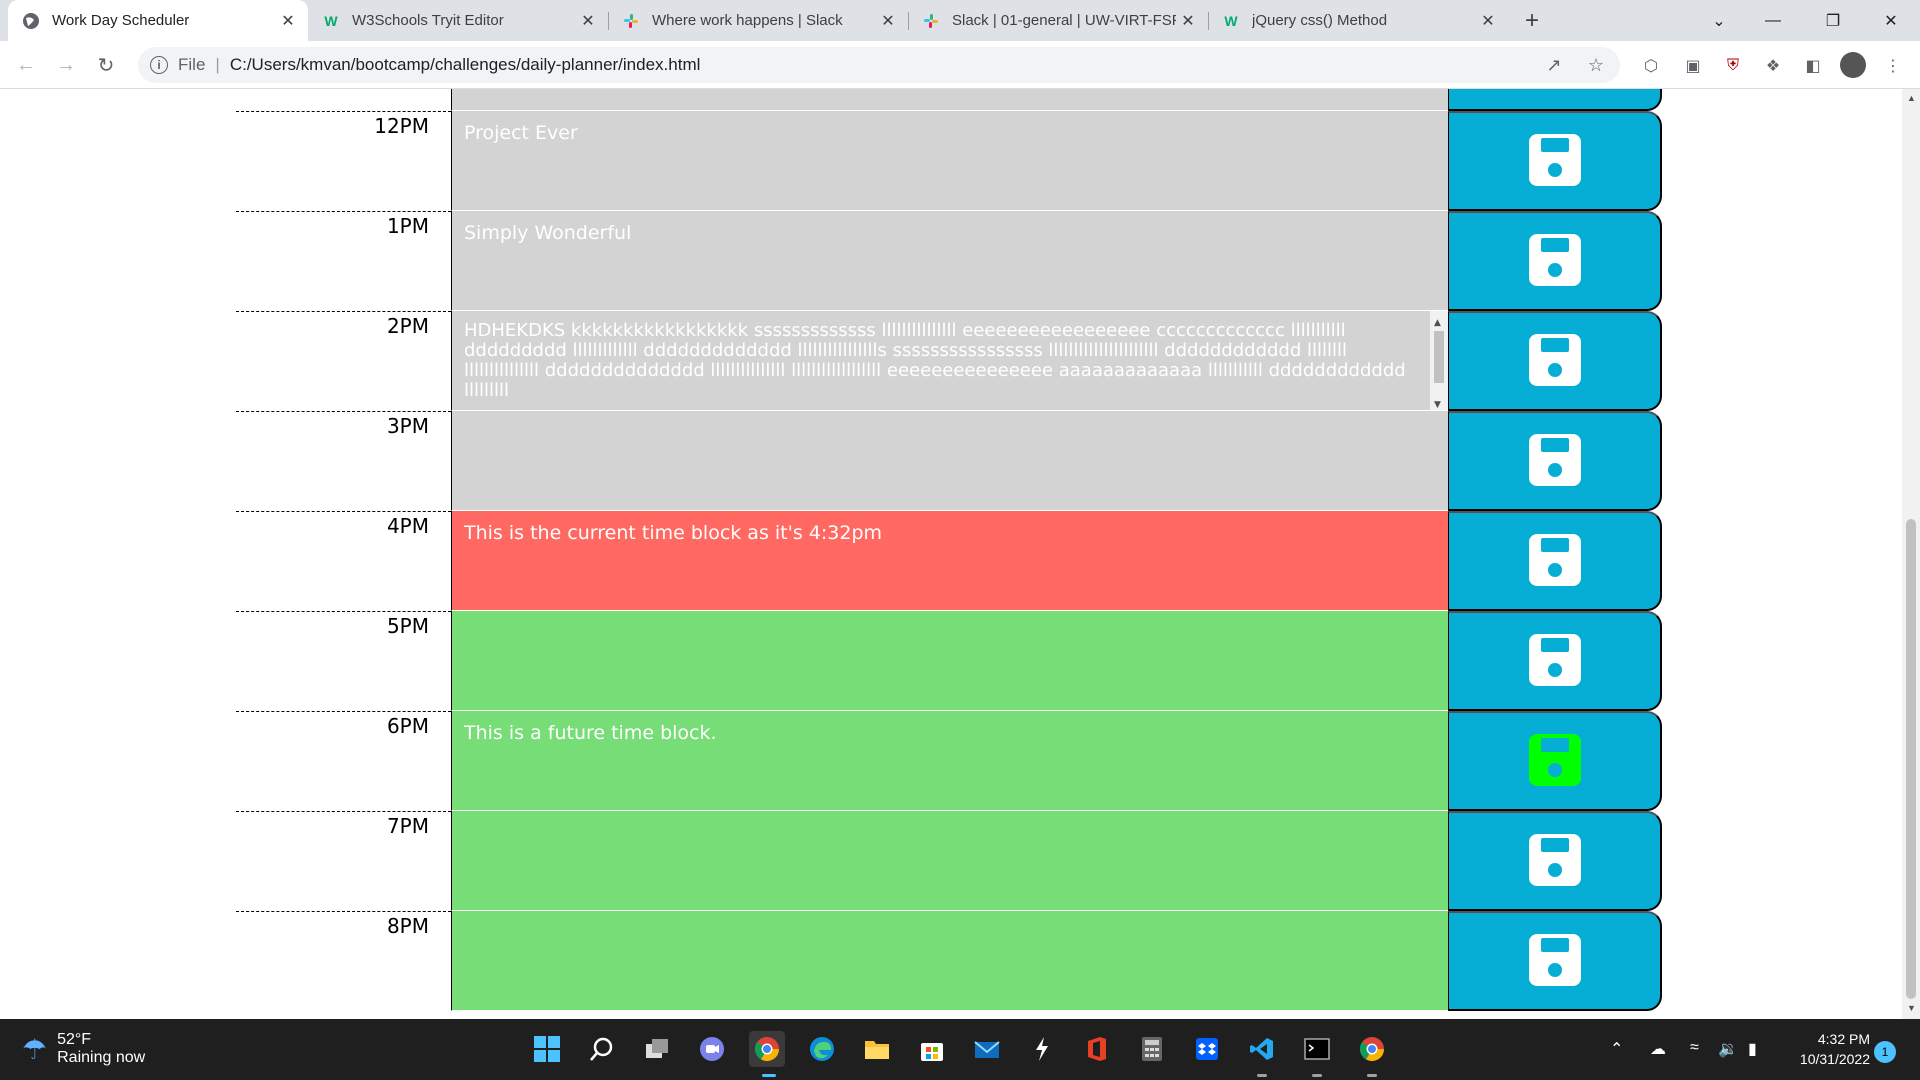  I want to click on vscode-icon, so click(1262, 1049).